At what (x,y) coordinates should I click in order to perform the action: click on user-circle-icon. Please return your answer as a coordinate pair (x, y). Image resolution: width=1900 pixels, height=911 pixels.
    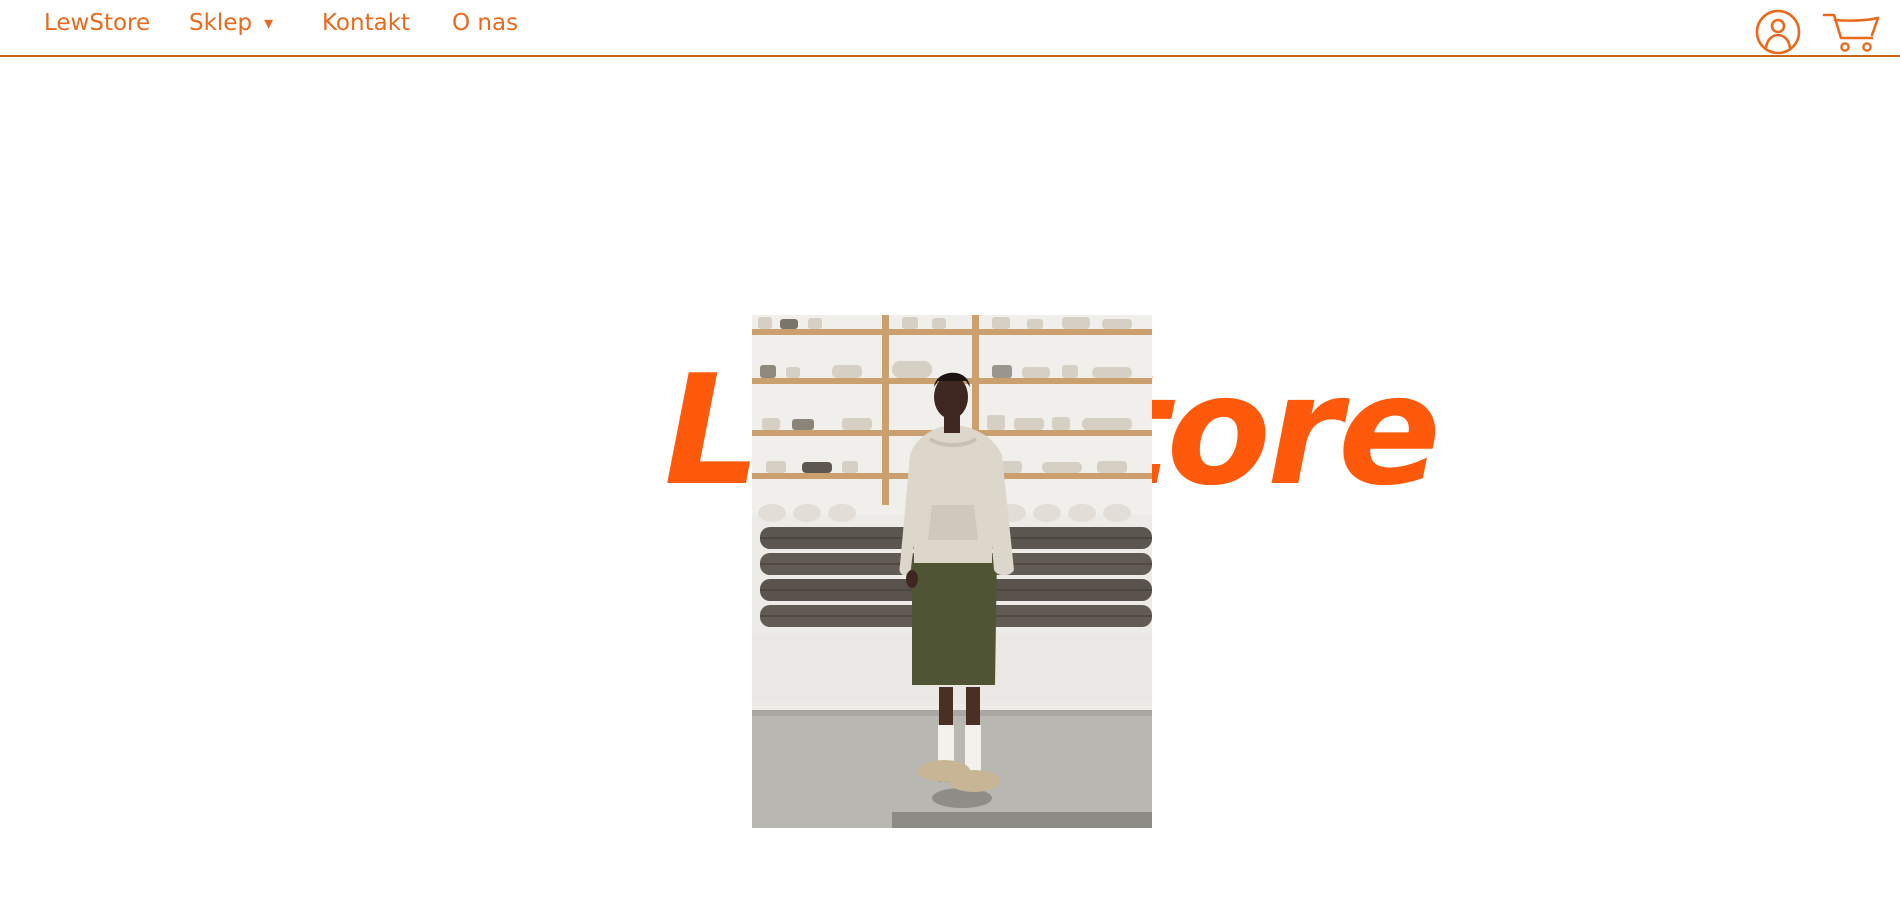
    Looking at the image, I should click on (1778, 32).